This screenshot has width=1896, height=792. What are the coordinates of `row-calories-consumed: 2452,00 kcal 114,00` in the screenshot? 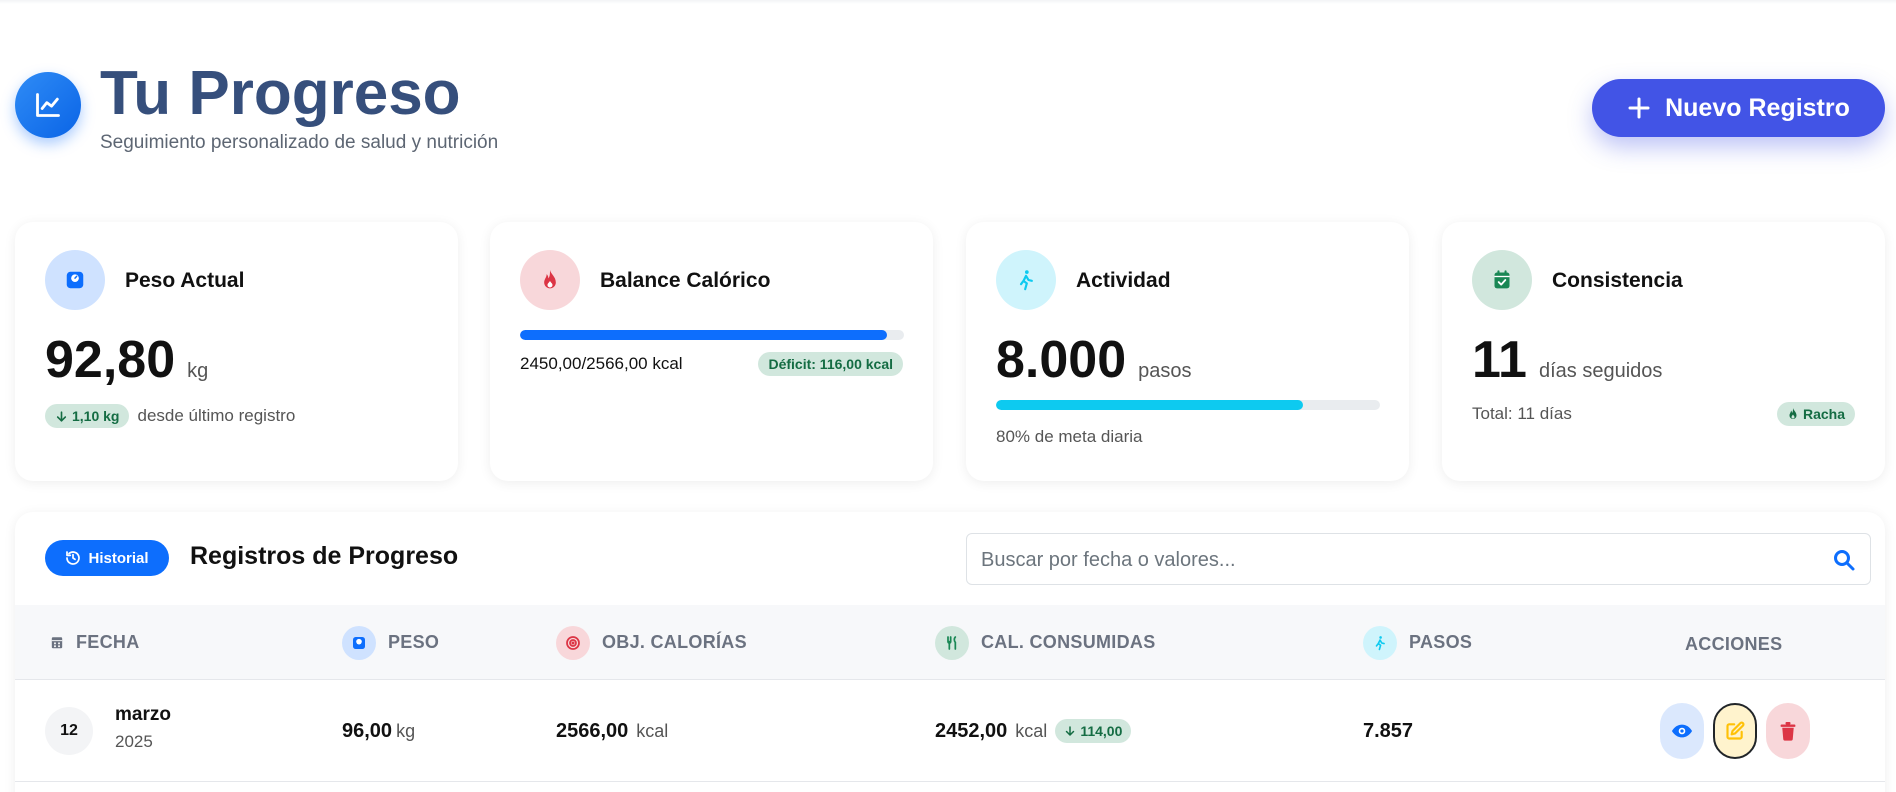 It's located at (1033, 731).